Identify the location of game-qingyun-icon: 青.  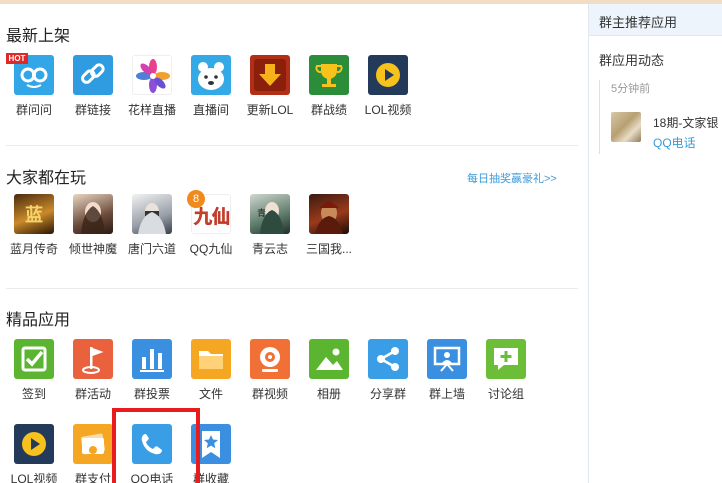
(270, 214).